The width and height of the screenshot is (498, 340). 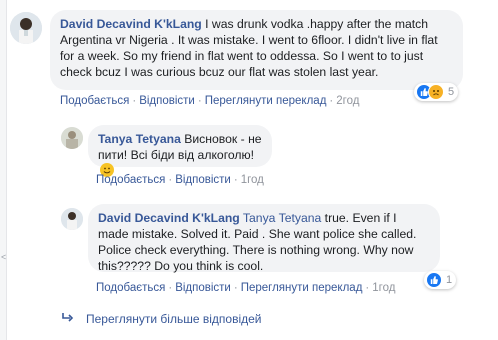 What do you see at coordinates (139, 139) in the screenshot?
I see `comment-author: Tanya Tetyana` at bounding box center [139, 139].